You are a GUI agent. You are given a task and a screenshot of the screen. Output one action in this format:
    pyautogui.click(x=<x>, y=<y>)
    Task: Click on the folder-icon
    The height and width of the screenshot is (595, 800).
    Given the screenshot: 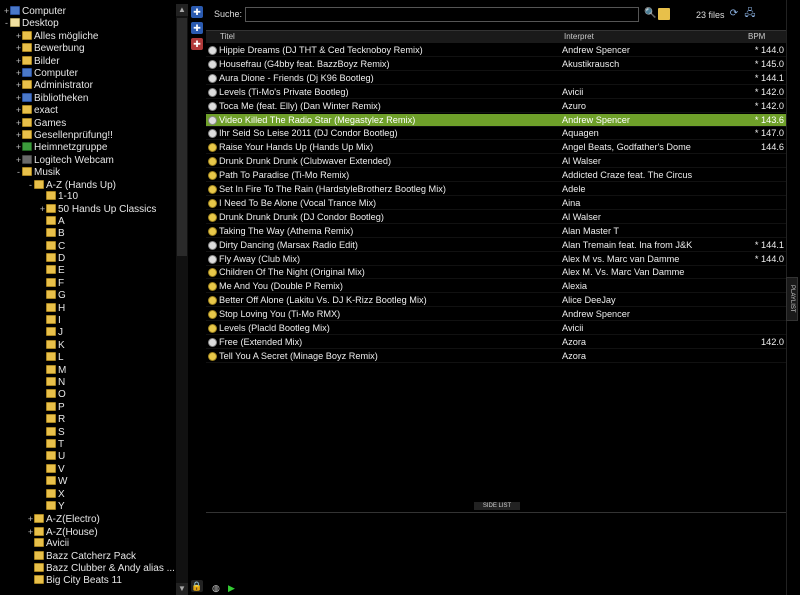 What is the action you would take?
    pyautogui.click(x=664, y=14)
    